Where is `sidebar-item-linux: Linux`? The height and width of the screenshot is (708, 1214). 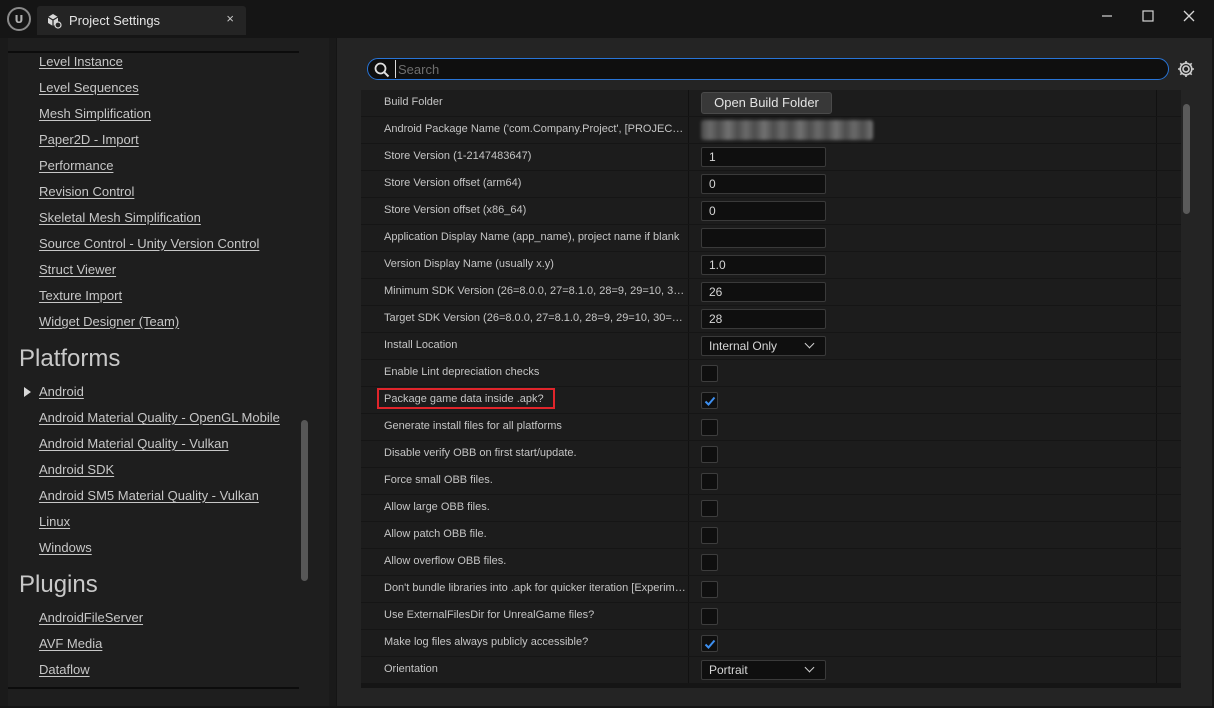
sidebar-item-linux: Linux is located at coordinates (54, 521).